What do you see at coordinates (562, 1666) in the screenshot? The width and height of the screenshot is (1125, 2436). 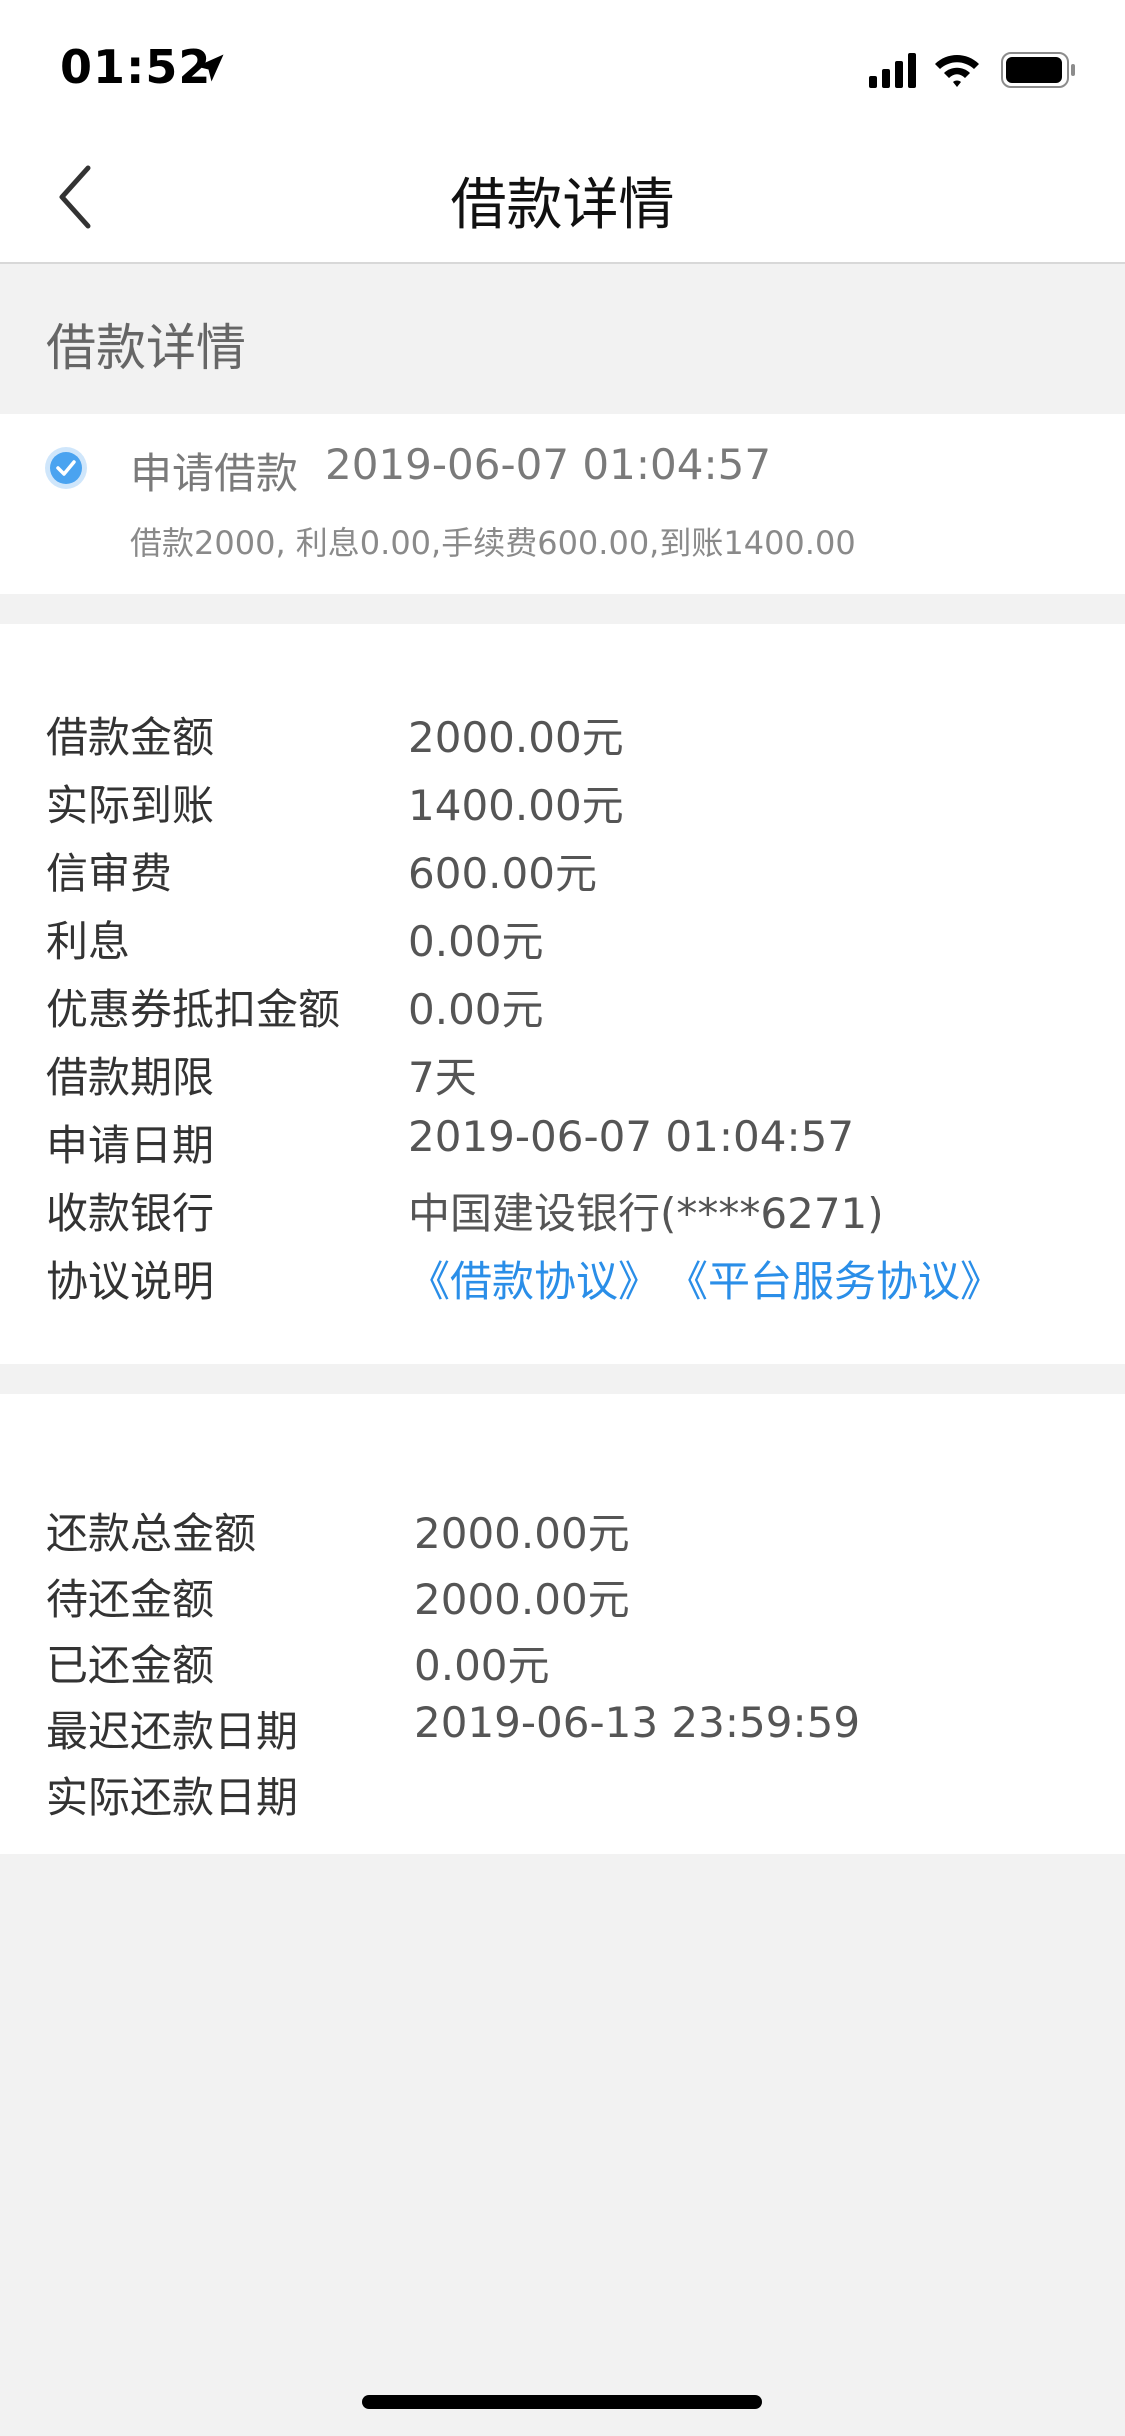 I see `repay-row-repaid: 已还金额 0.00元` at bounding box center [562, 1666].